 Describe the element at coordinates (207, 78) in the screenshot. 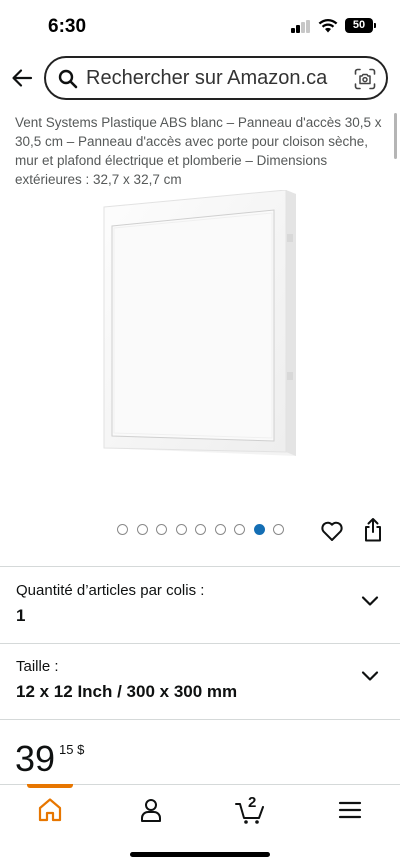

I see `search-placeholder: Rechercher sur Amazon.ca` at that location.